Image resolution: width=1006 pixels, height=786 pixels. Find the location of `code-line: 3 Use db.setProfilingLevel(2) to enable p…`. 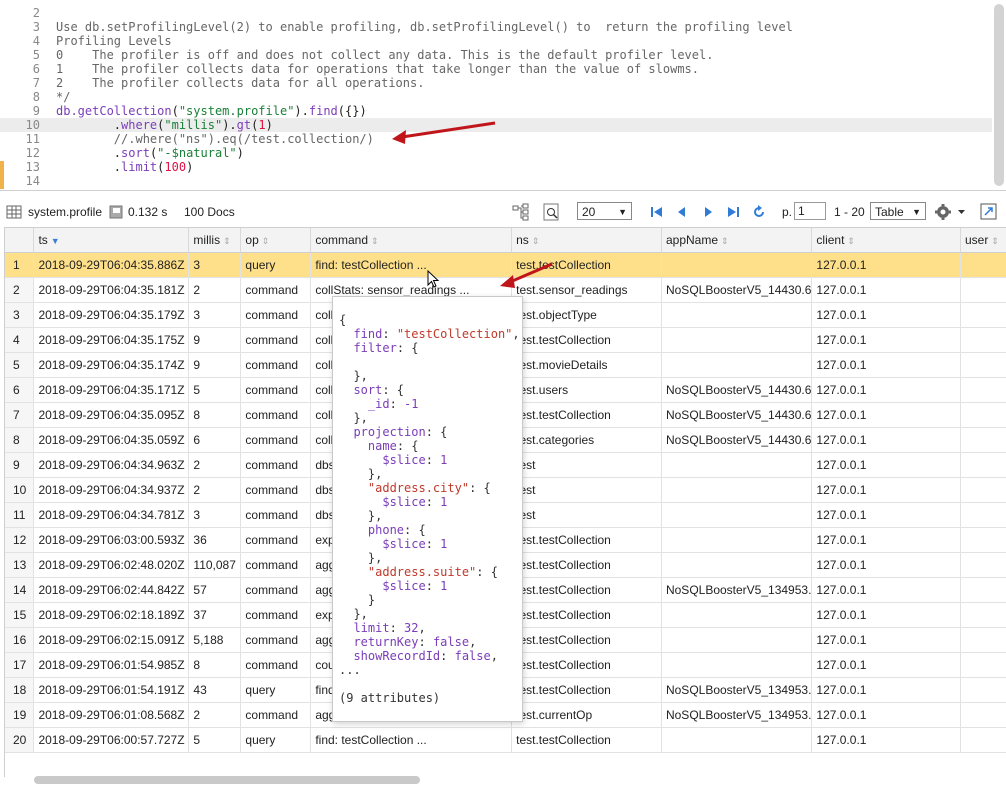

code-line: 3 Use db.setProfilingLevel(2) to enable p… is located at coordinates (496, 27).